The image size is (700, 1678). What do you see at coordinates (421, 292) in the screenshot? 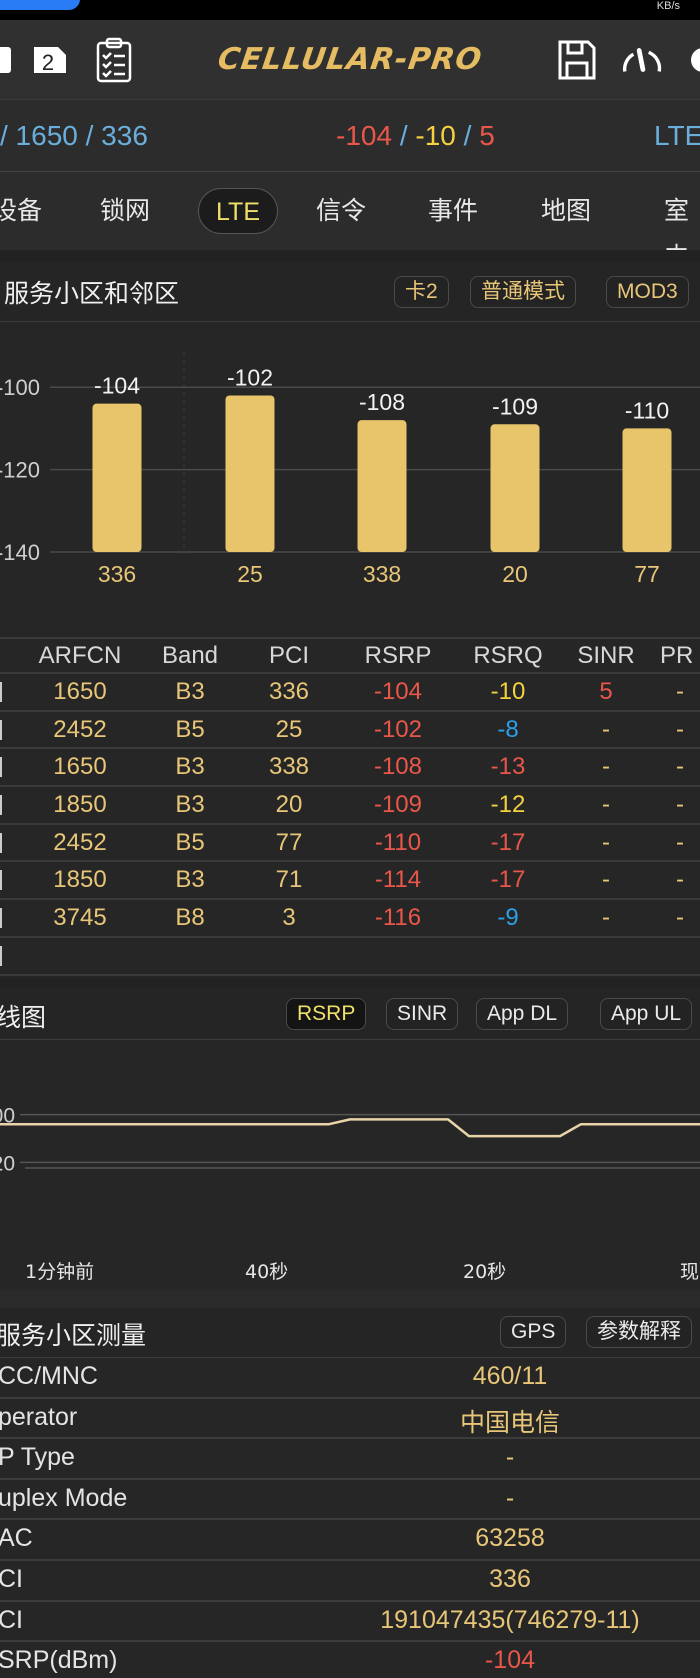
I see `sim-slot-chip: 卡2` at bounding box center [421, 292].